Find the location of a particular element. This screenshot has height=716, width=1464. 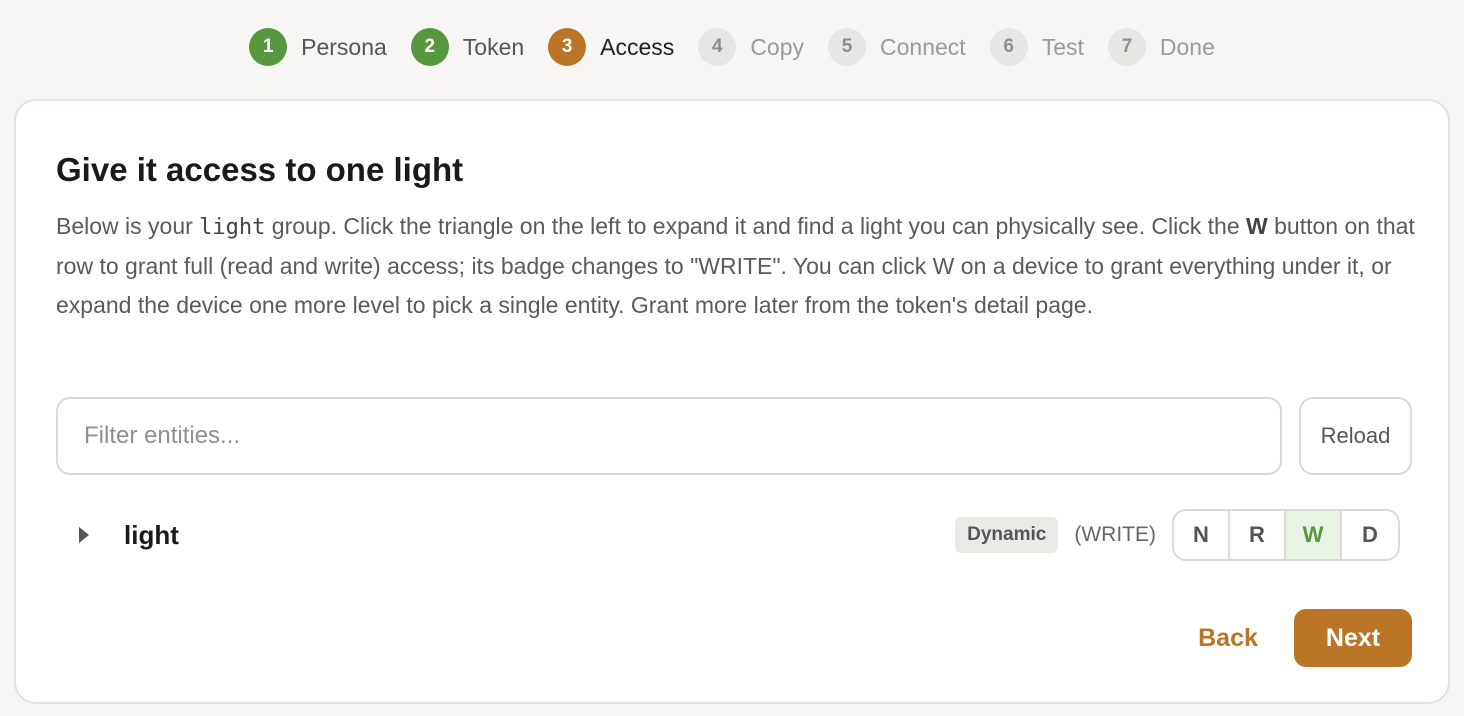

step-number: 3 is located at coordinates (567, 47).